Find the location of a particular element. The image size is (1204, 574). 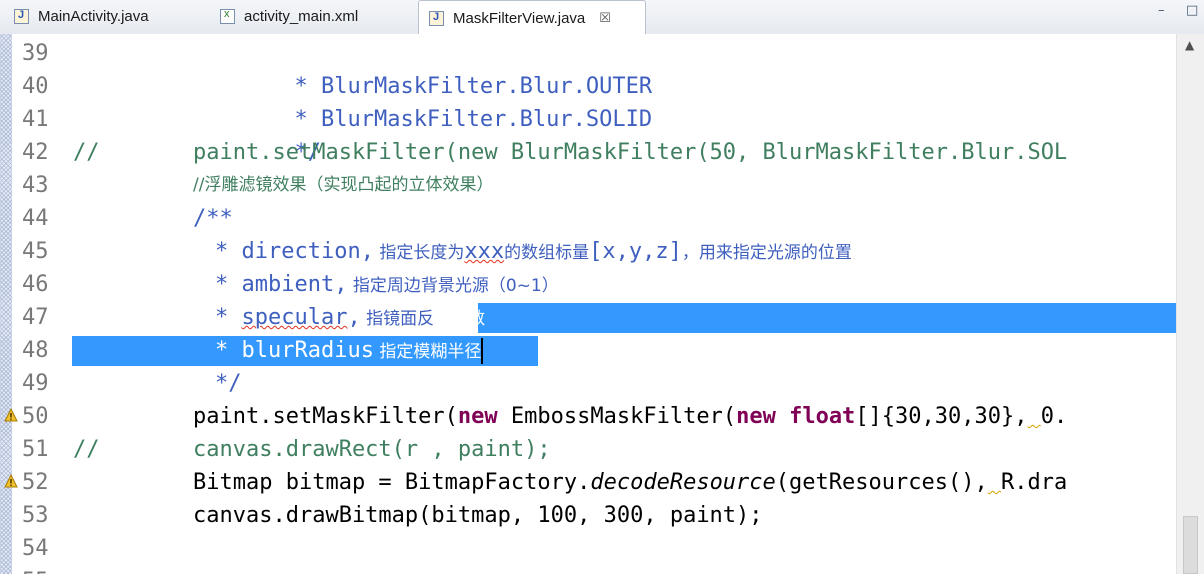

line-number: 55 is located at coordinates (35, 569).